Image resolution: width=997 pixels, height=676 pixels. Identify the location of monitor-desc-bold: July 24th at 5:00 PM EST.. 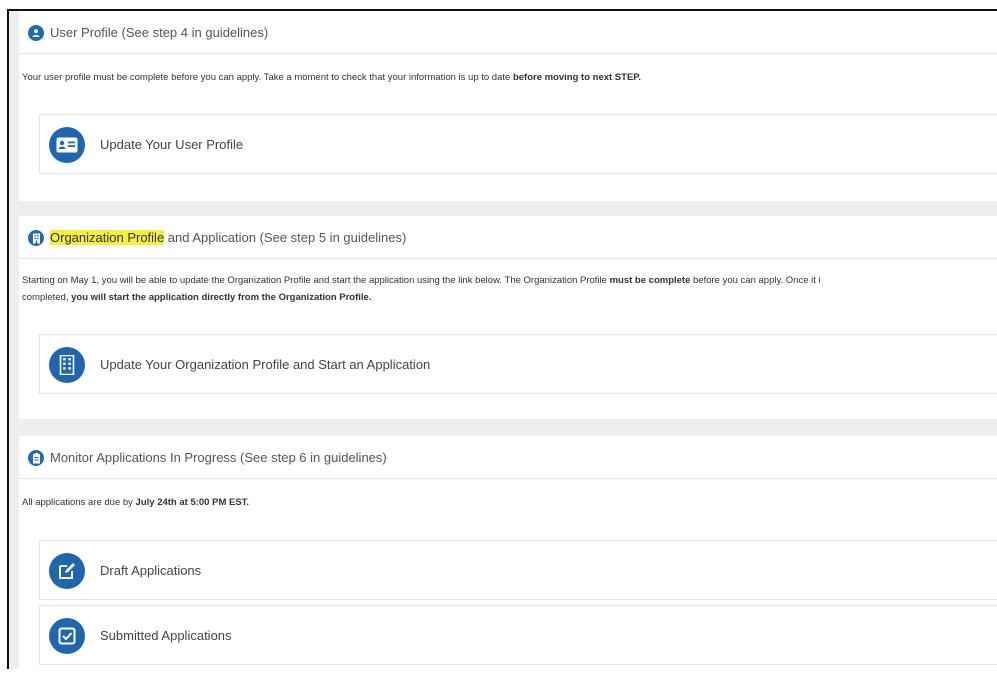
(192, 502).